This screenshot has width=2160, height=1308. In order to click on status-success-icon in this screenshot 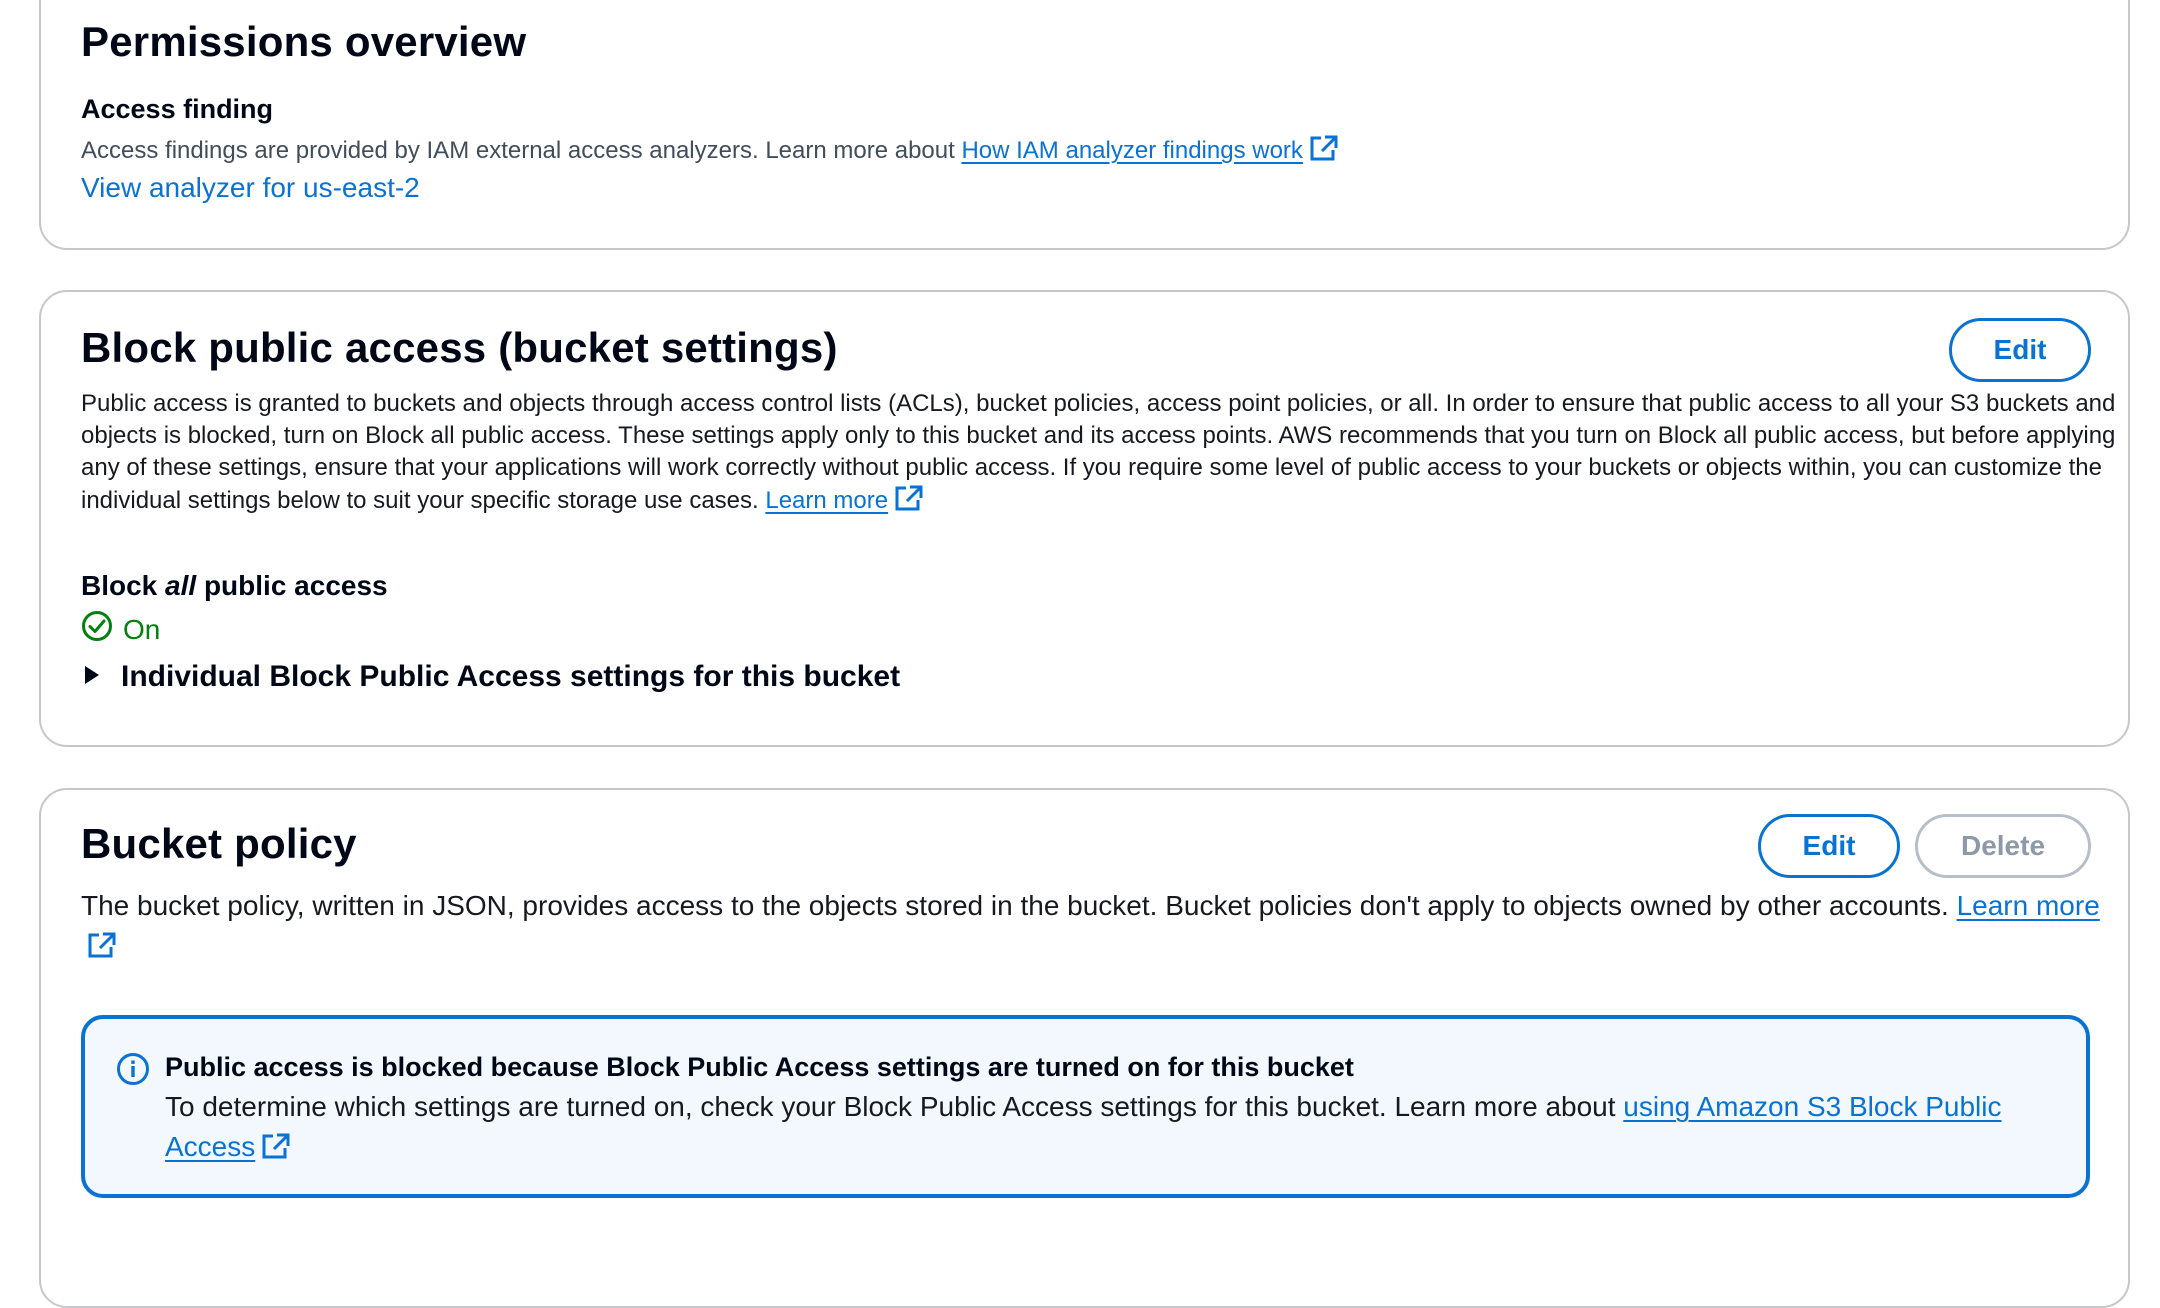, I will do `click(97, 629)`.